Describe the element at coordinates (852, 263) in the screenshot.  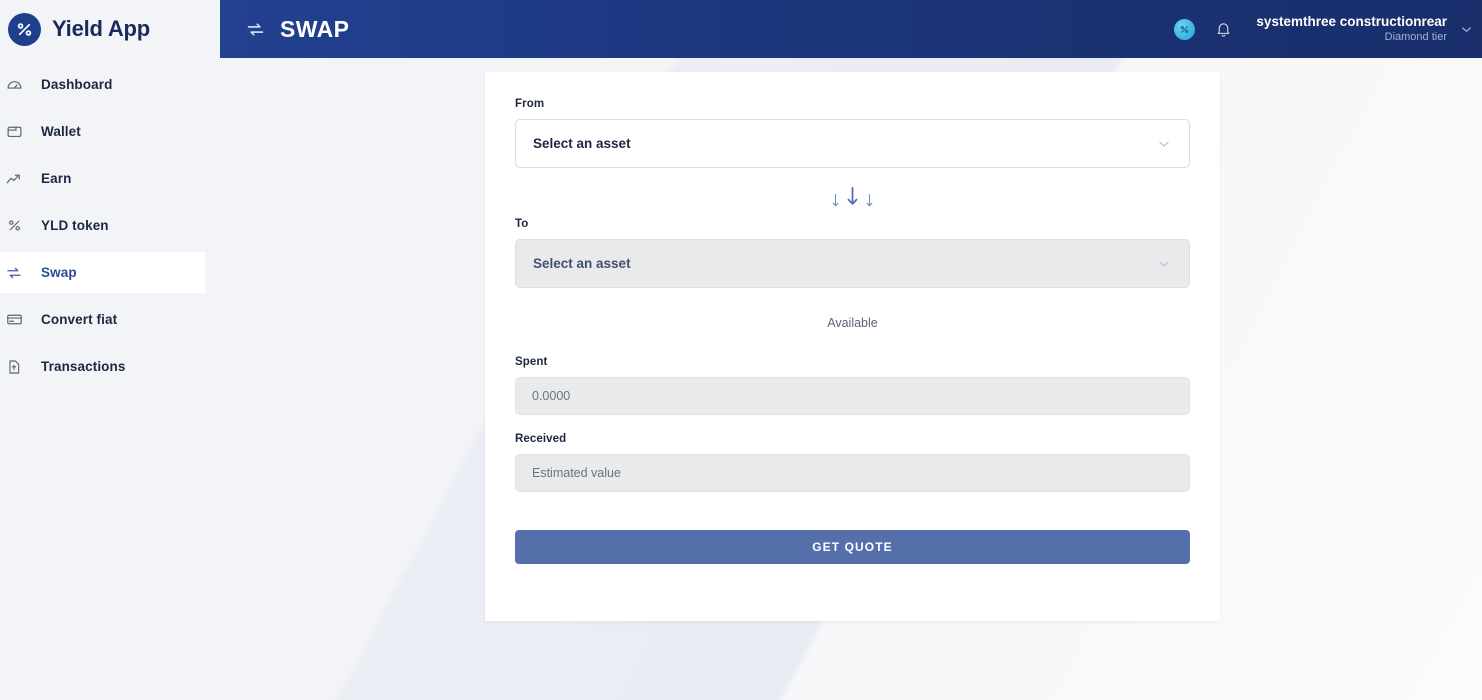
I see `to-asset-select: Select an asset` at that location.